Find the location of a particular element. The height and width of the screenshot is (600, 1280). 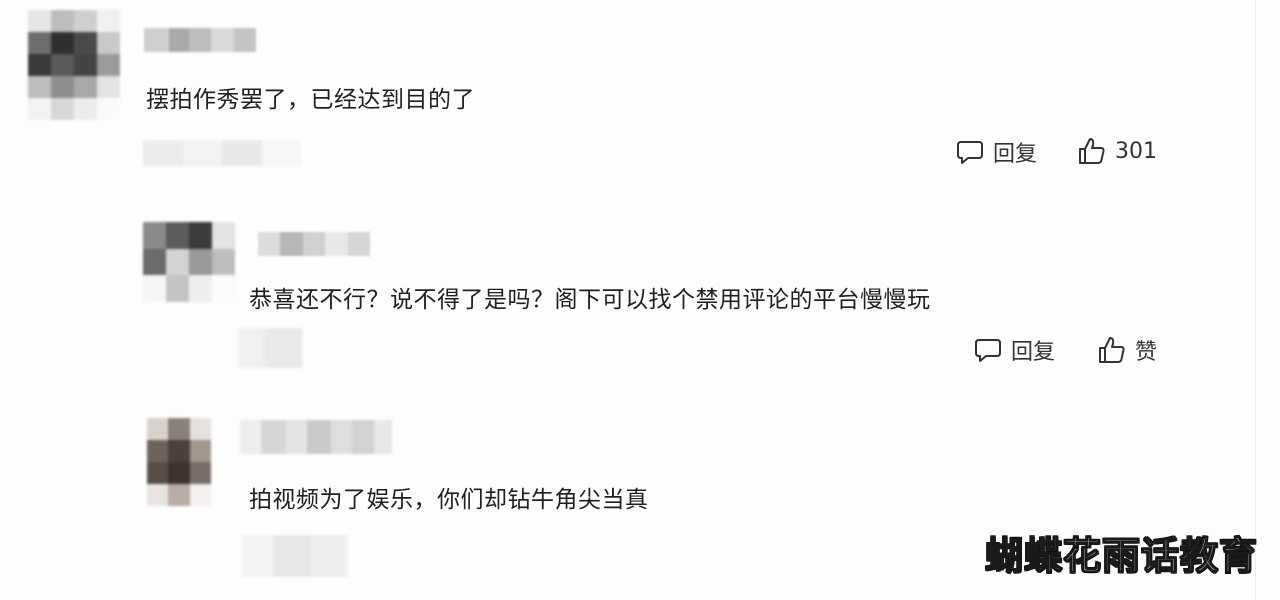

comment-text: 摆拍作秀罢了，已经达到目的了 is located at coordinates (310, 100).